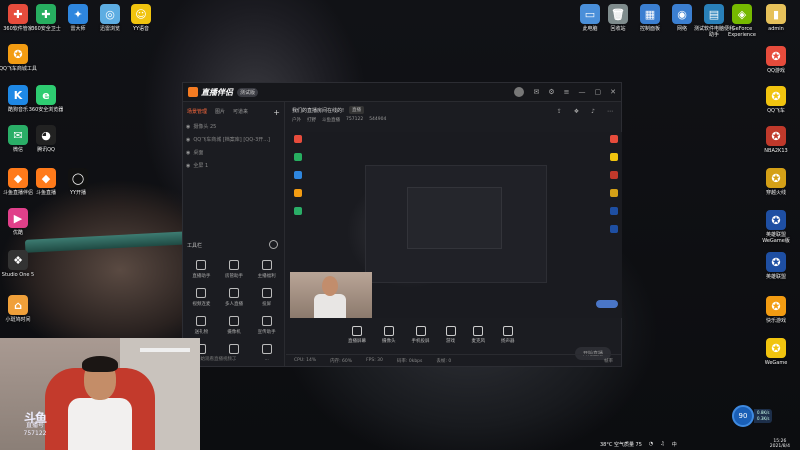 The height and width of the screenshot is (450, 800). What do you see at coordinates (201, 269) in the screenshot?
I see `tool-button: 直播助手` at bounding box center [201, 269].